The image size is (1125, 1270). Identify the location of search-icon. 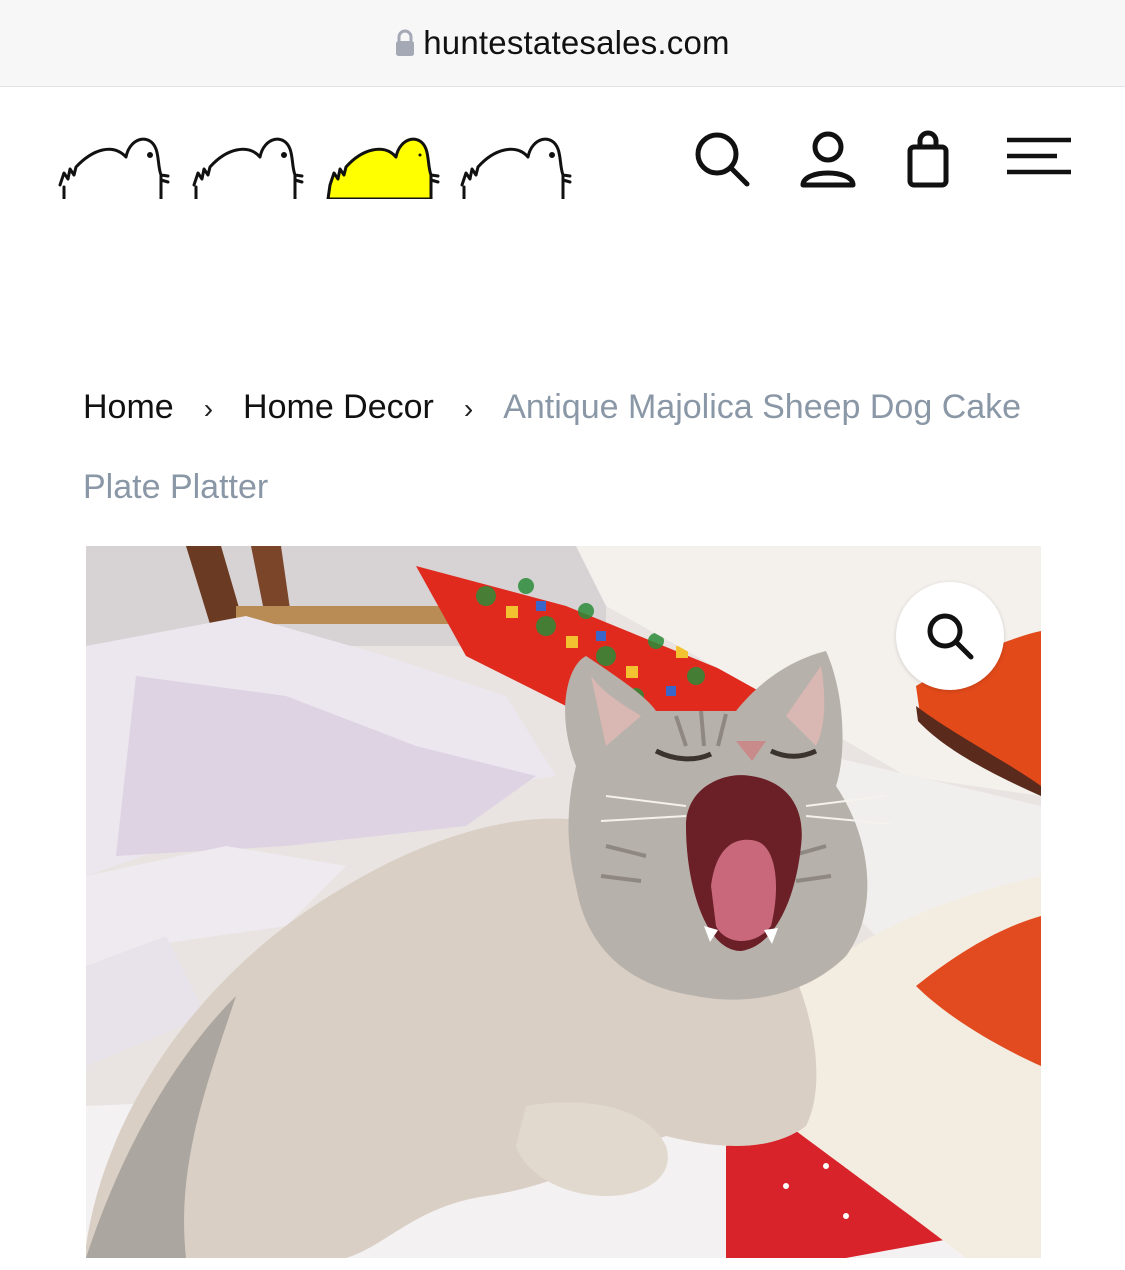
(722, 159).